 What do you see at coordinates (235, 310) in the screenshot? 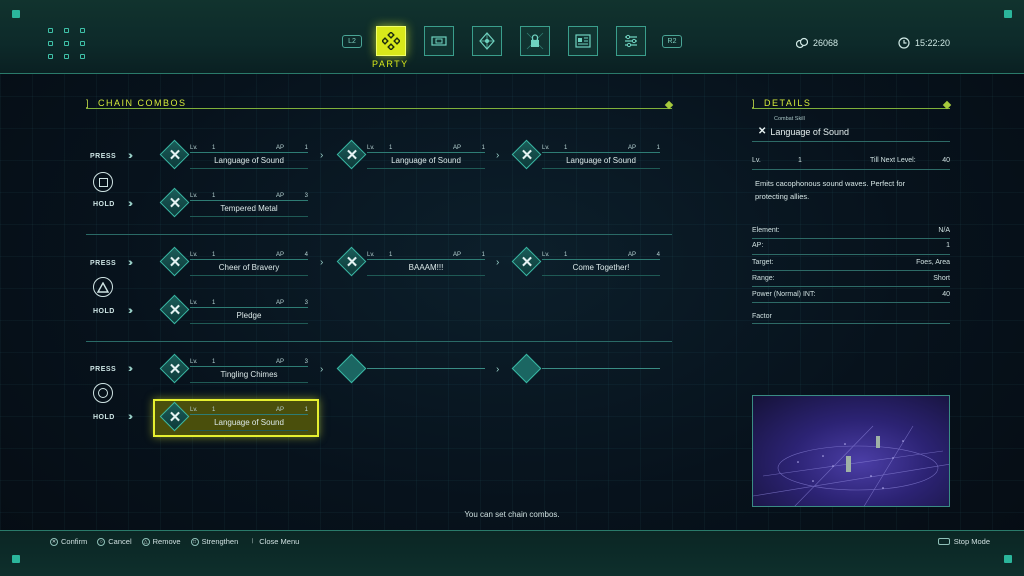
I see `combo-slot: ✕ Lv. 1 AP 3 Pledge` at bounding box center [235, 310].